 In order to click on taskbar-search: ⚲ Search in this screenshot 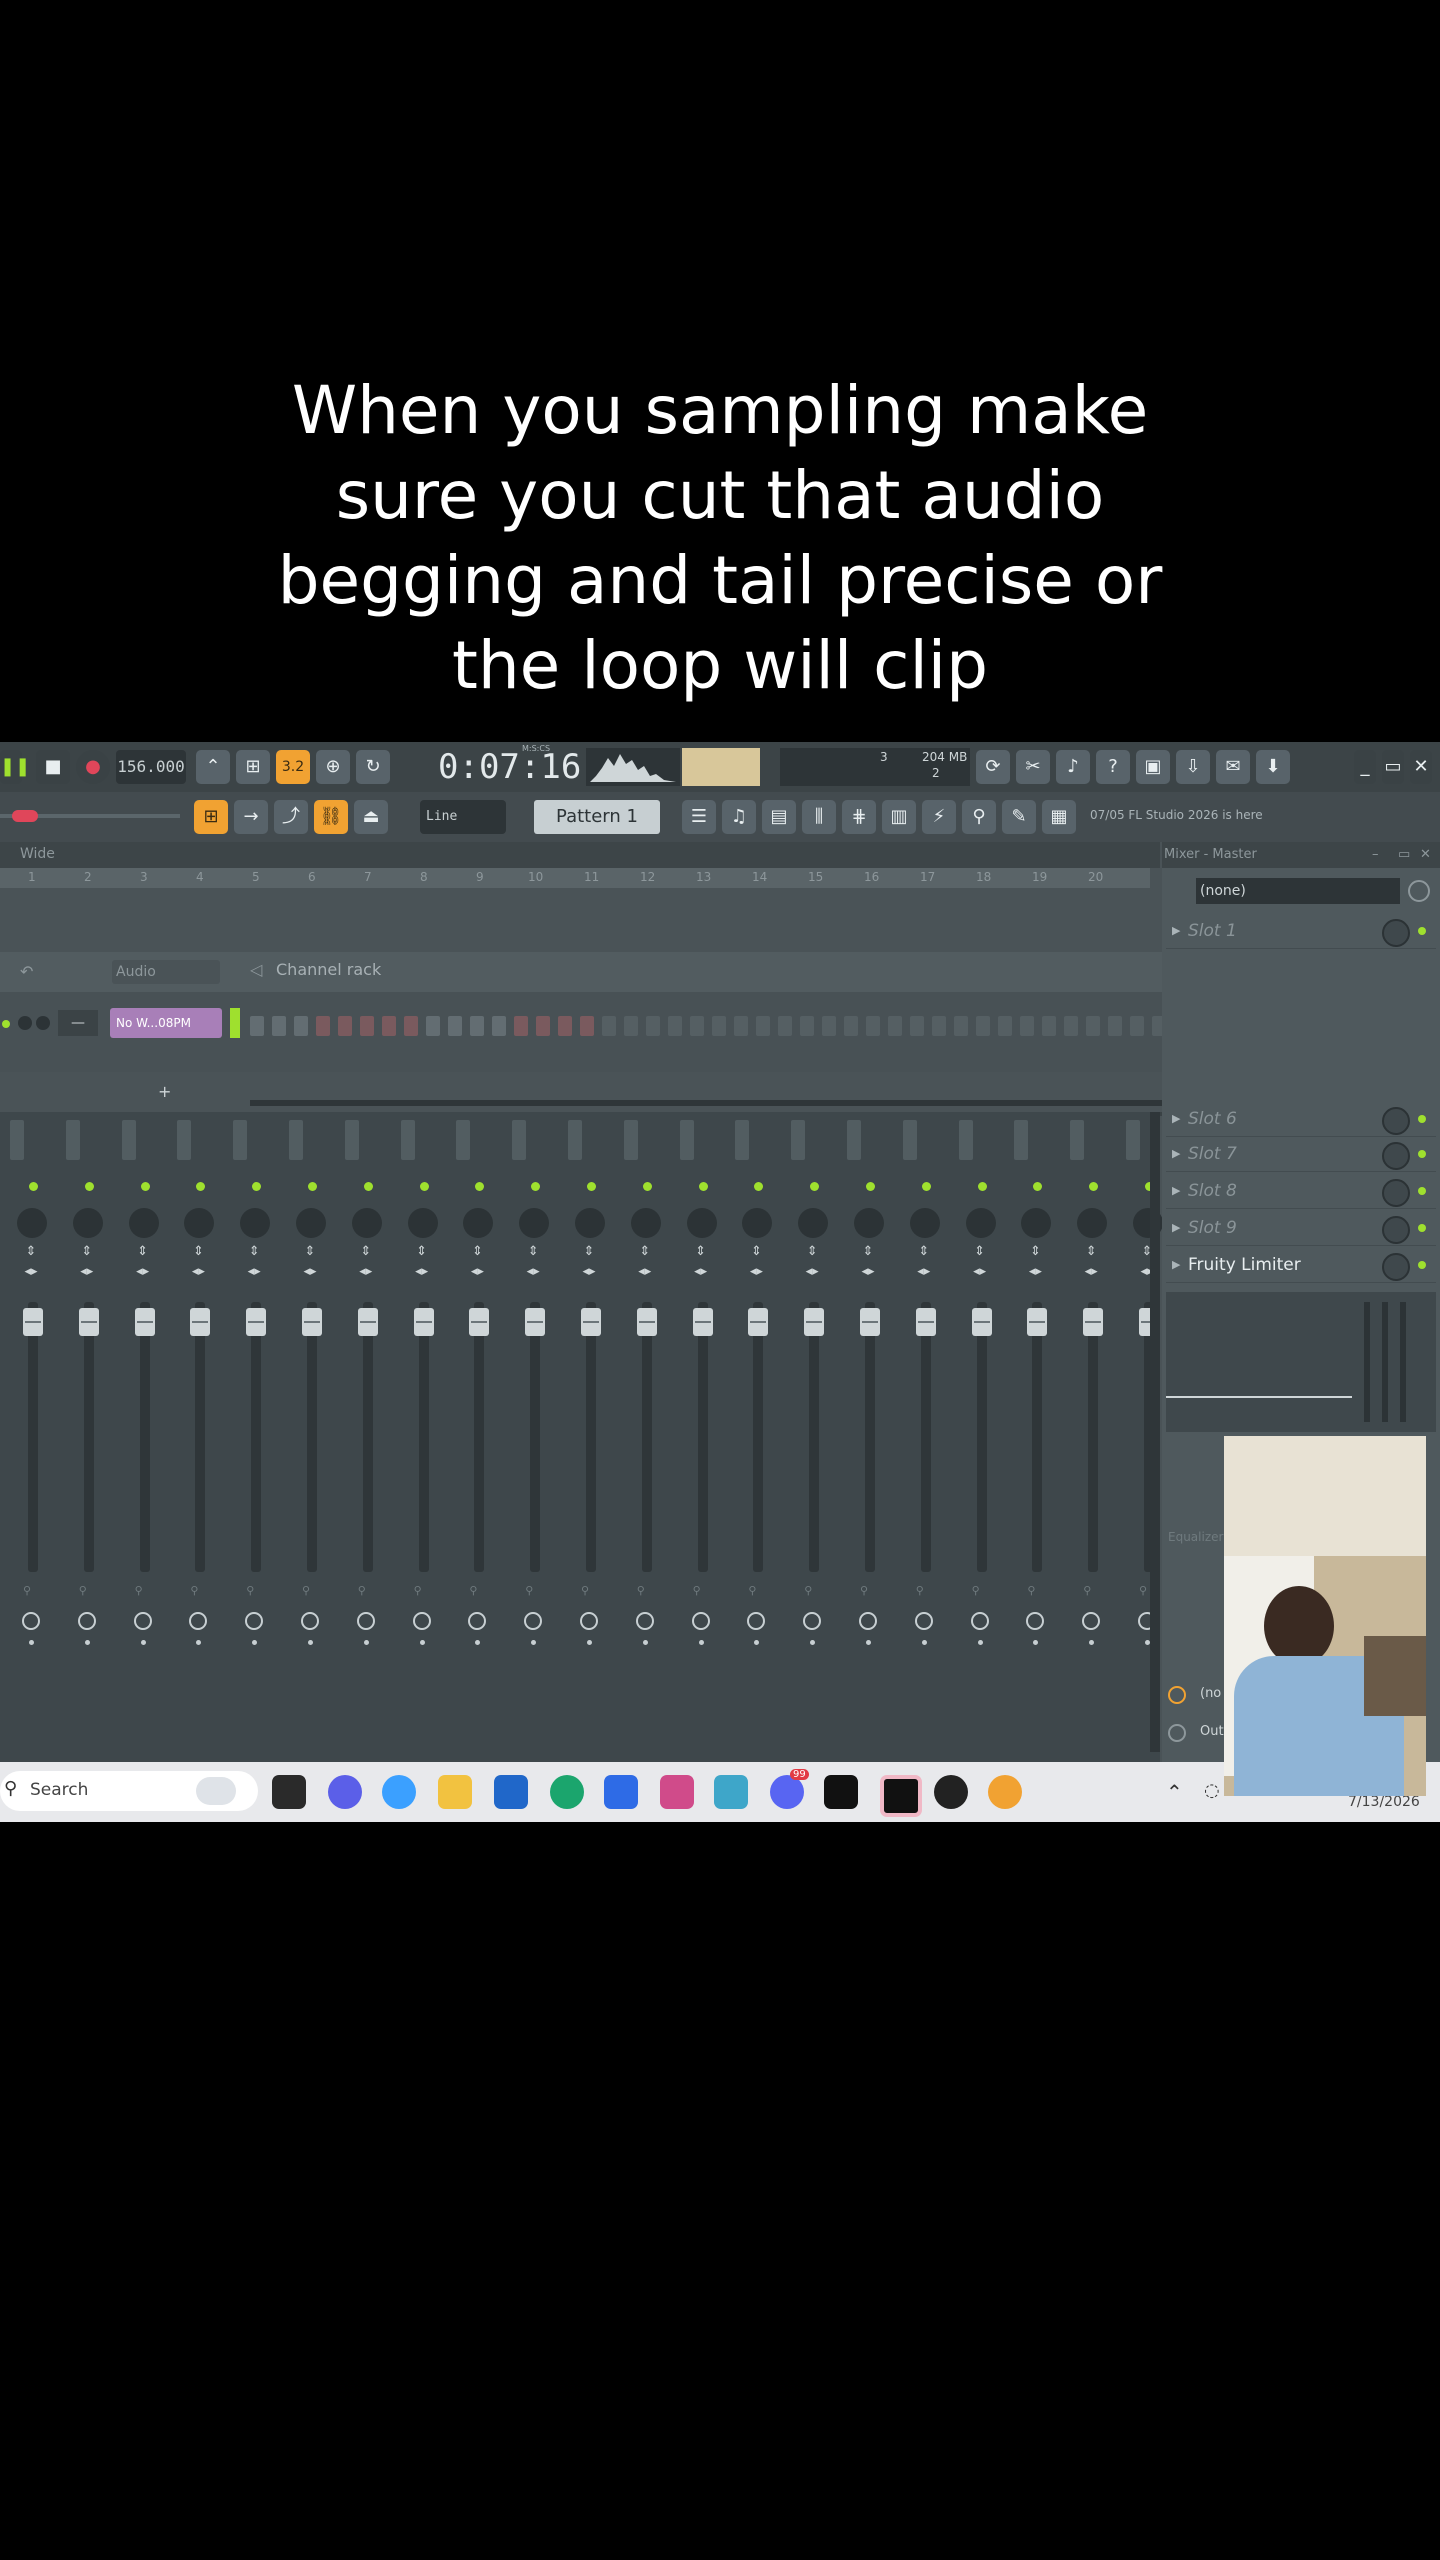, I will do `click(129, 1791)`.